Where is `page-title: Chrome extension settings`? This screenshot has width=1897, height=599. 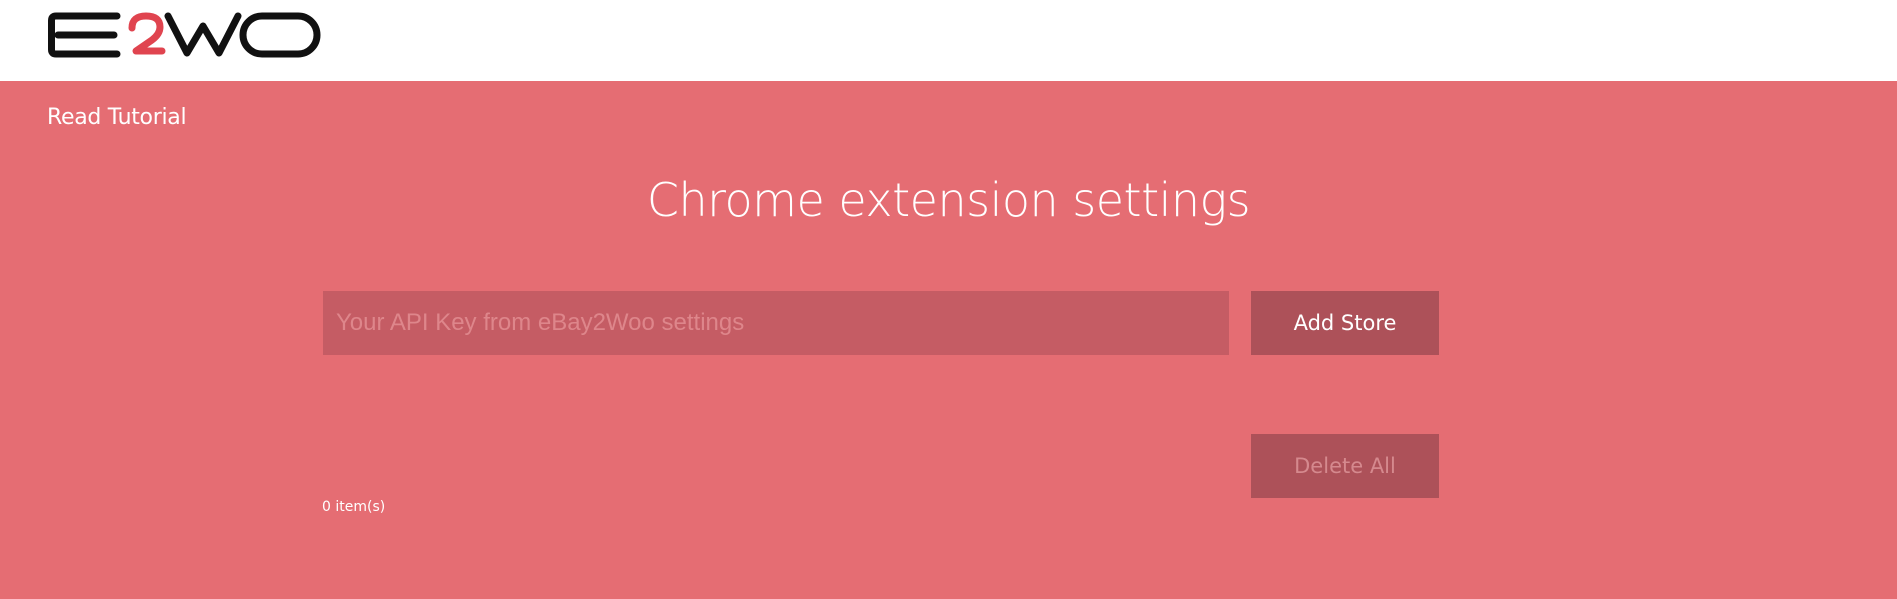 page-title: Chrome extension settings is located at coordinates (948, 200).